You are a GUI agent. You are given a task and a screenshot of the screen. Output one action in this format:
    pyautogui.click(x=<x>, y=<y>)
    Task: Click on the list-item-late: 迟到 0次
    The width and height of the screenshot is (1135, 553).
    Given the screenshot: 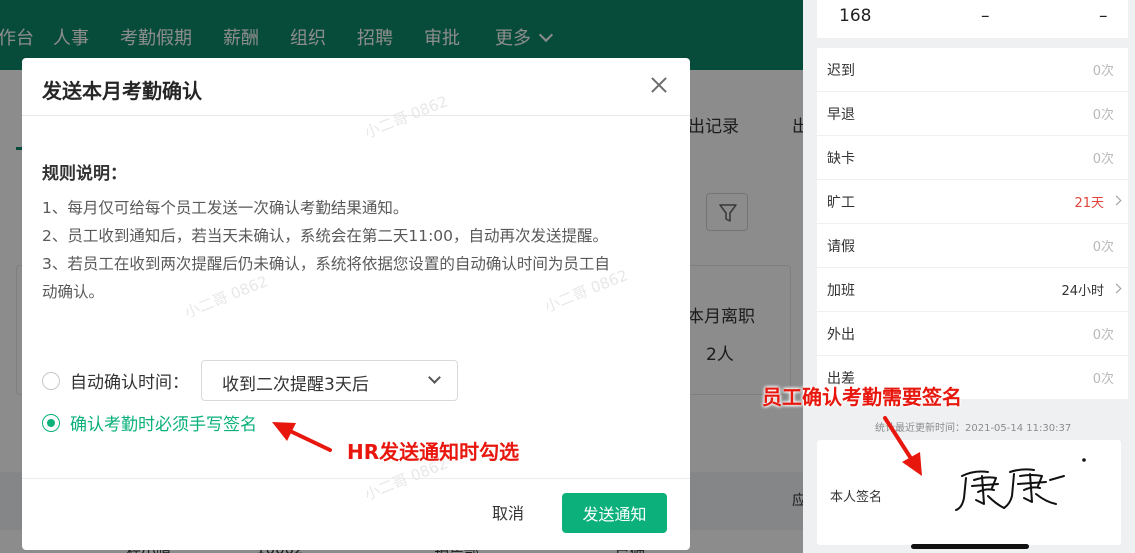 What is the action you would take?
    pyautogui.click(x=972, y=70)
    